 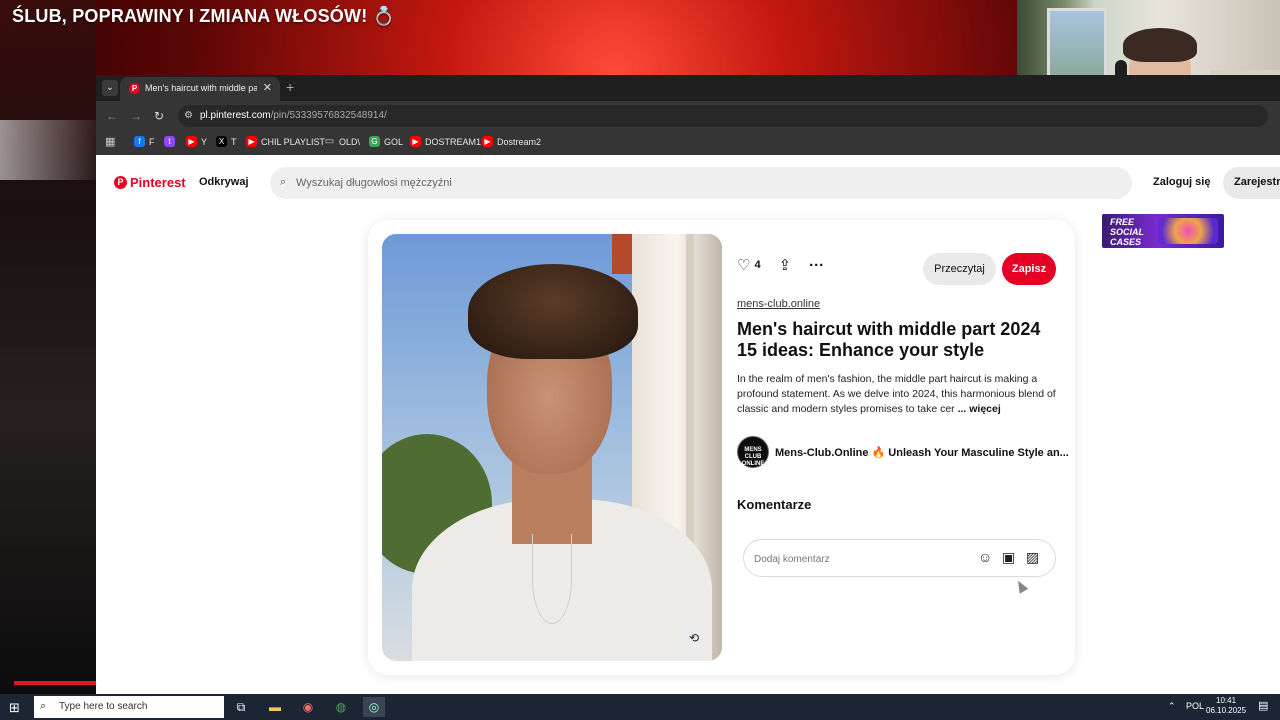 I want to click on browser-app-icon: ◉, so click(x=308, y=707).